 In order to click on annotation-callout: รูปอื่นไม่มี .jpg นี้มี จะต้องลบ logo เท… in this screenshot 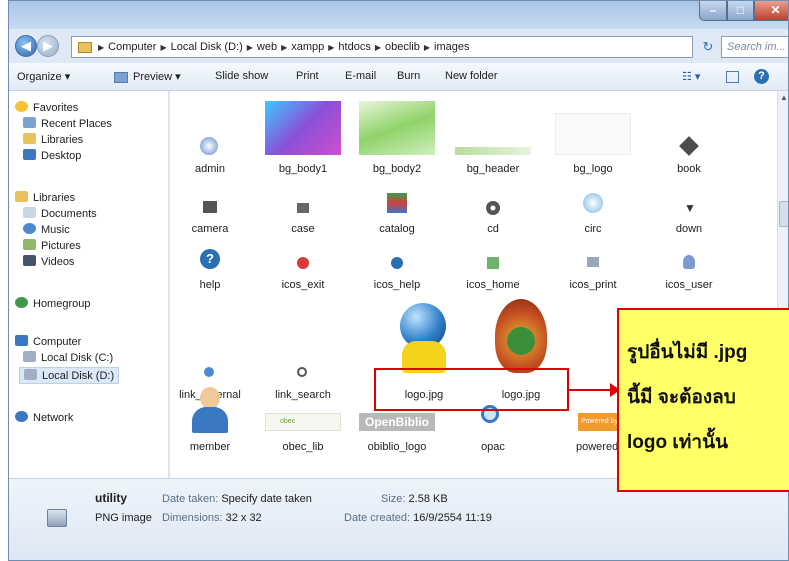, I will do `click(703, 400)`.